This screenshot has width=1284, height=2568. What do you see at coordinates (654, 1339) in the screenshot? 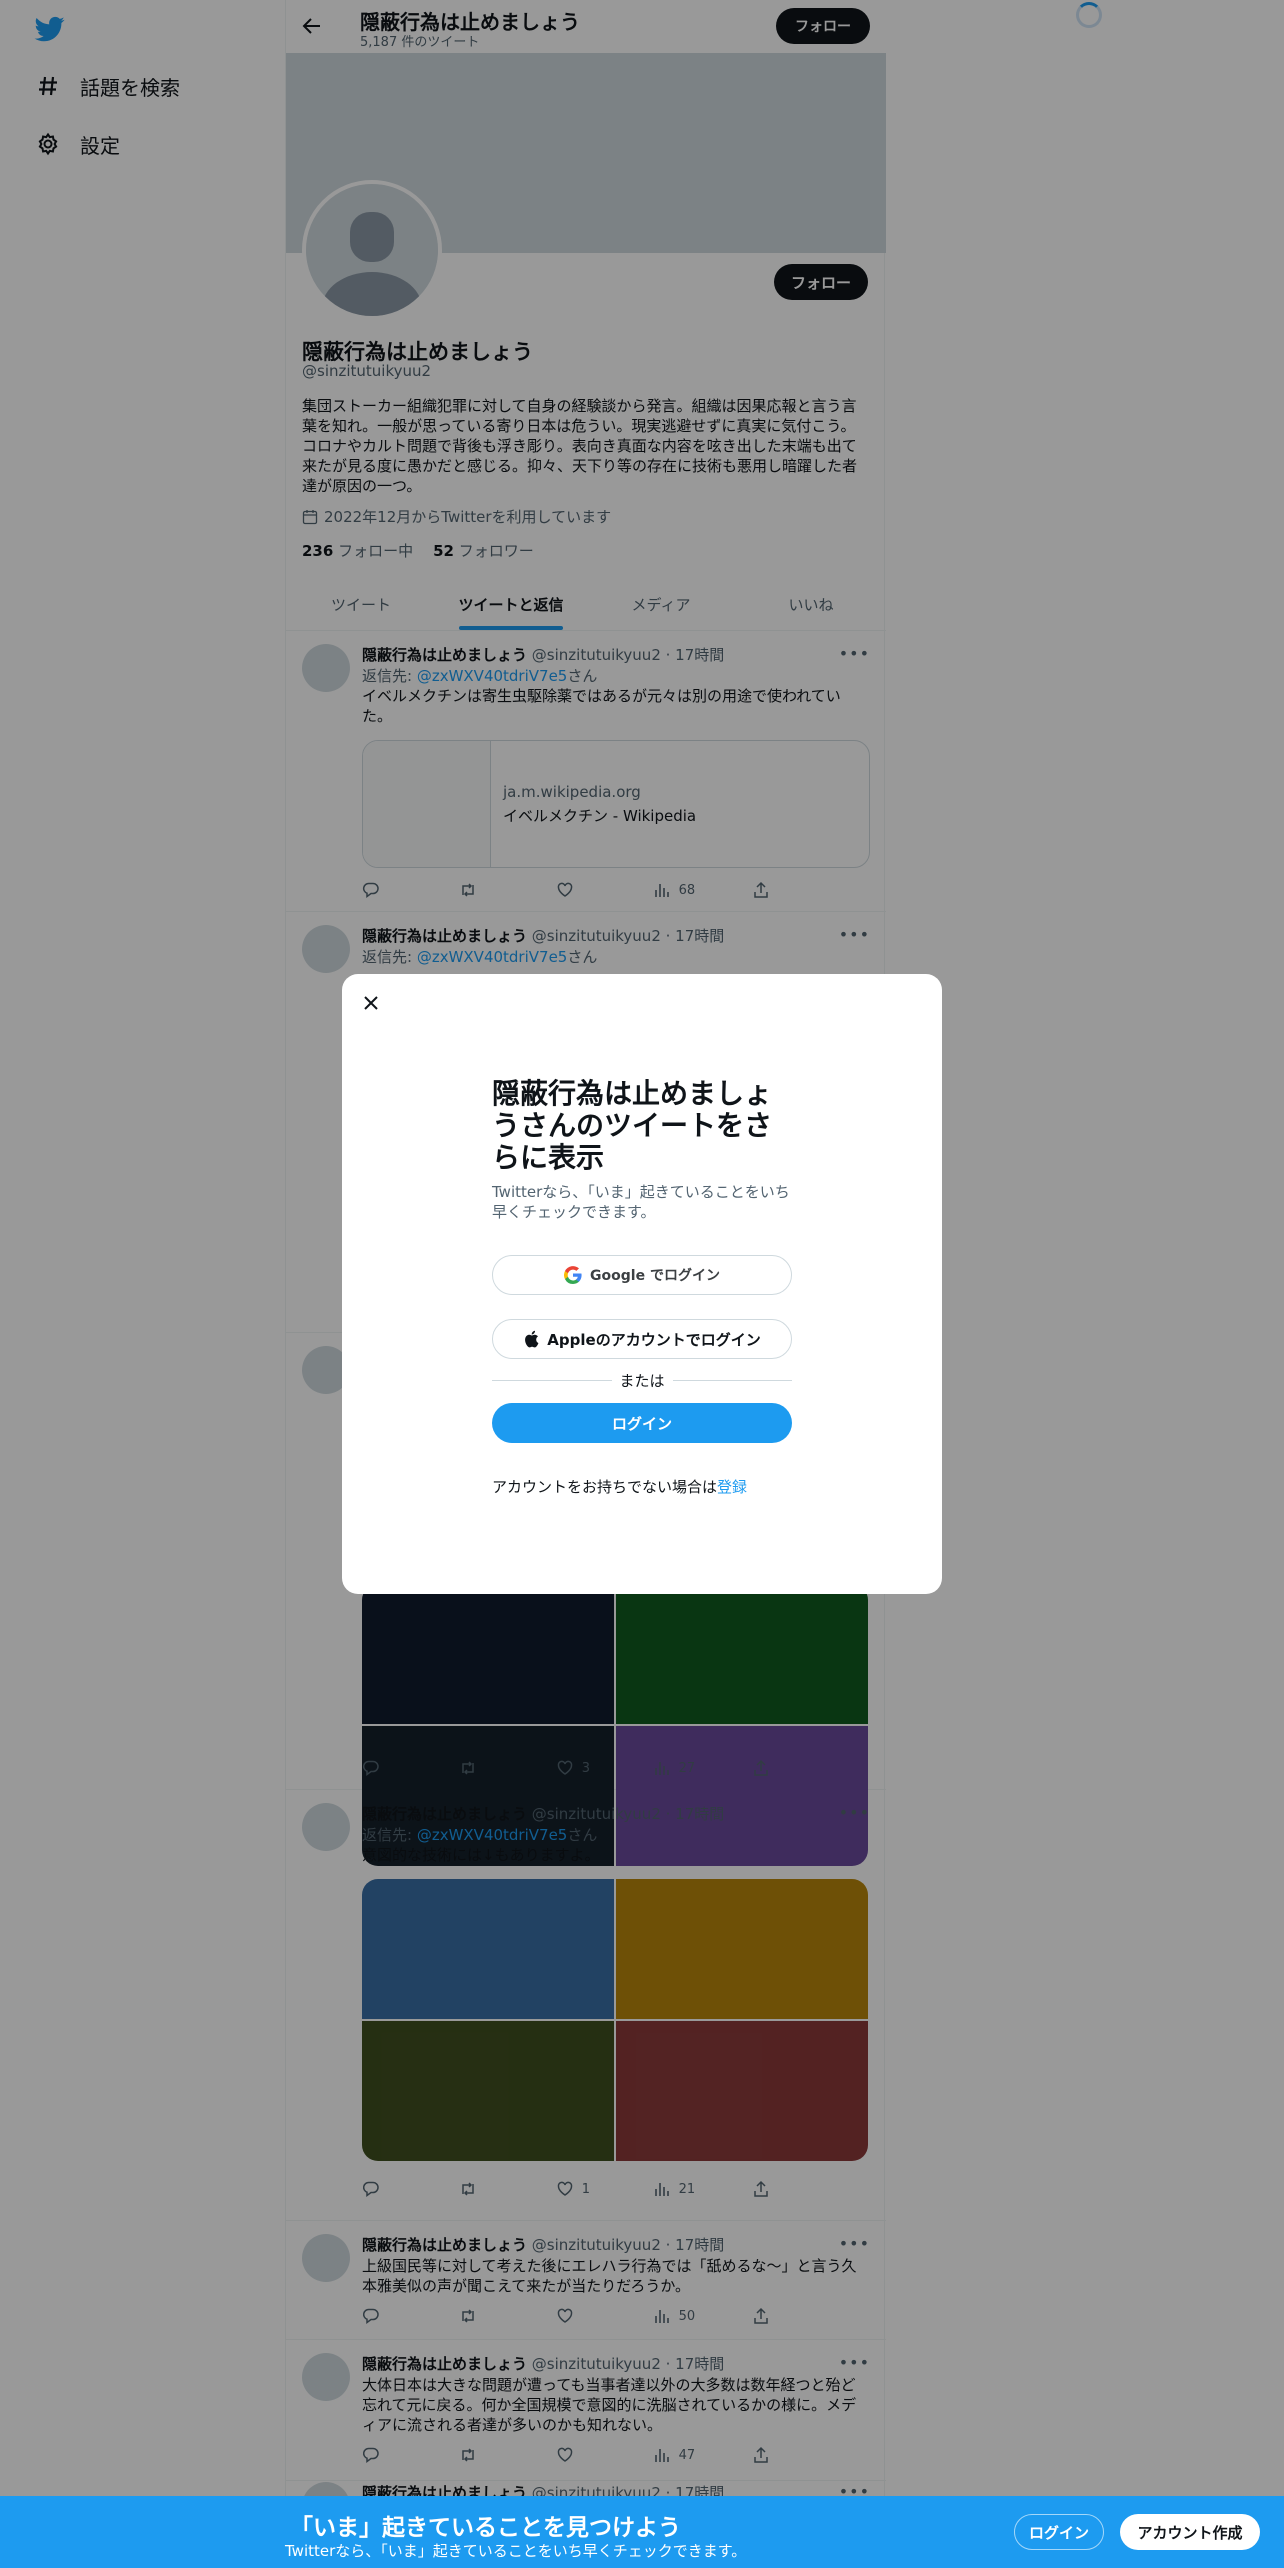
I see `apple-login-label: Appleのアカウントでログイン` at bounding box center [654, 1339].